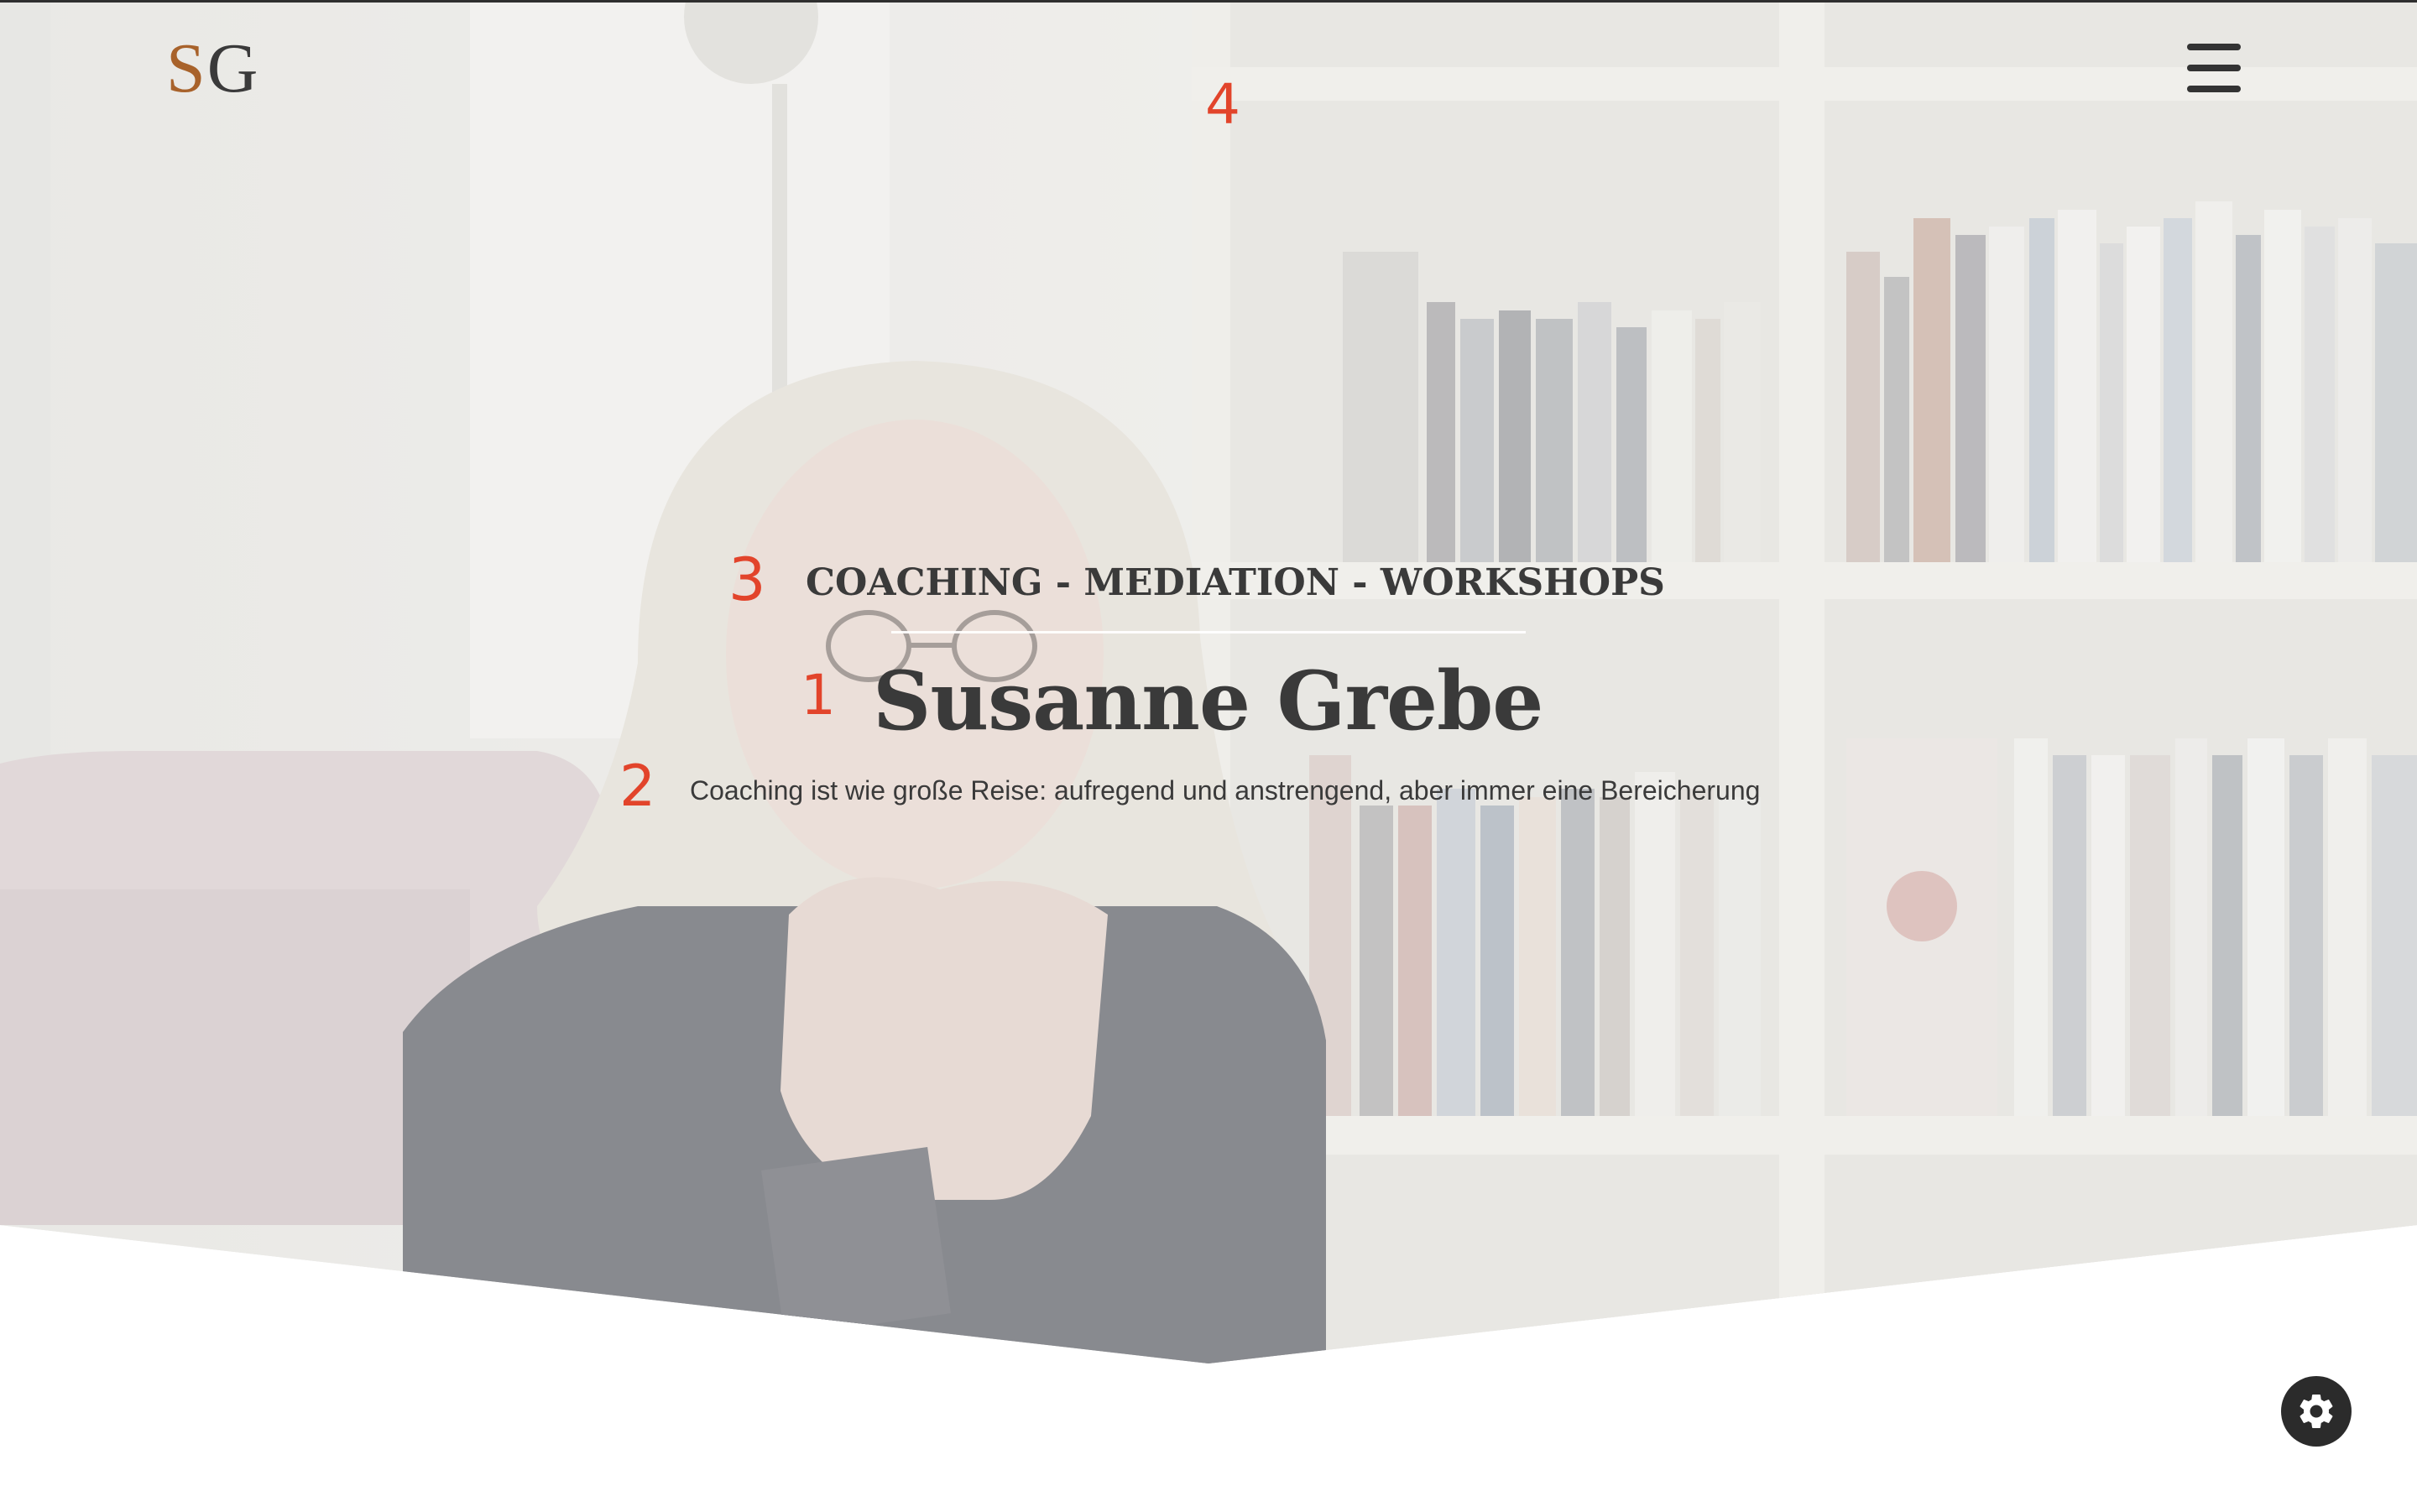  Describe the element at coordinates (1208, 632) in the screenshot. I see `tagline-divider` at that location.